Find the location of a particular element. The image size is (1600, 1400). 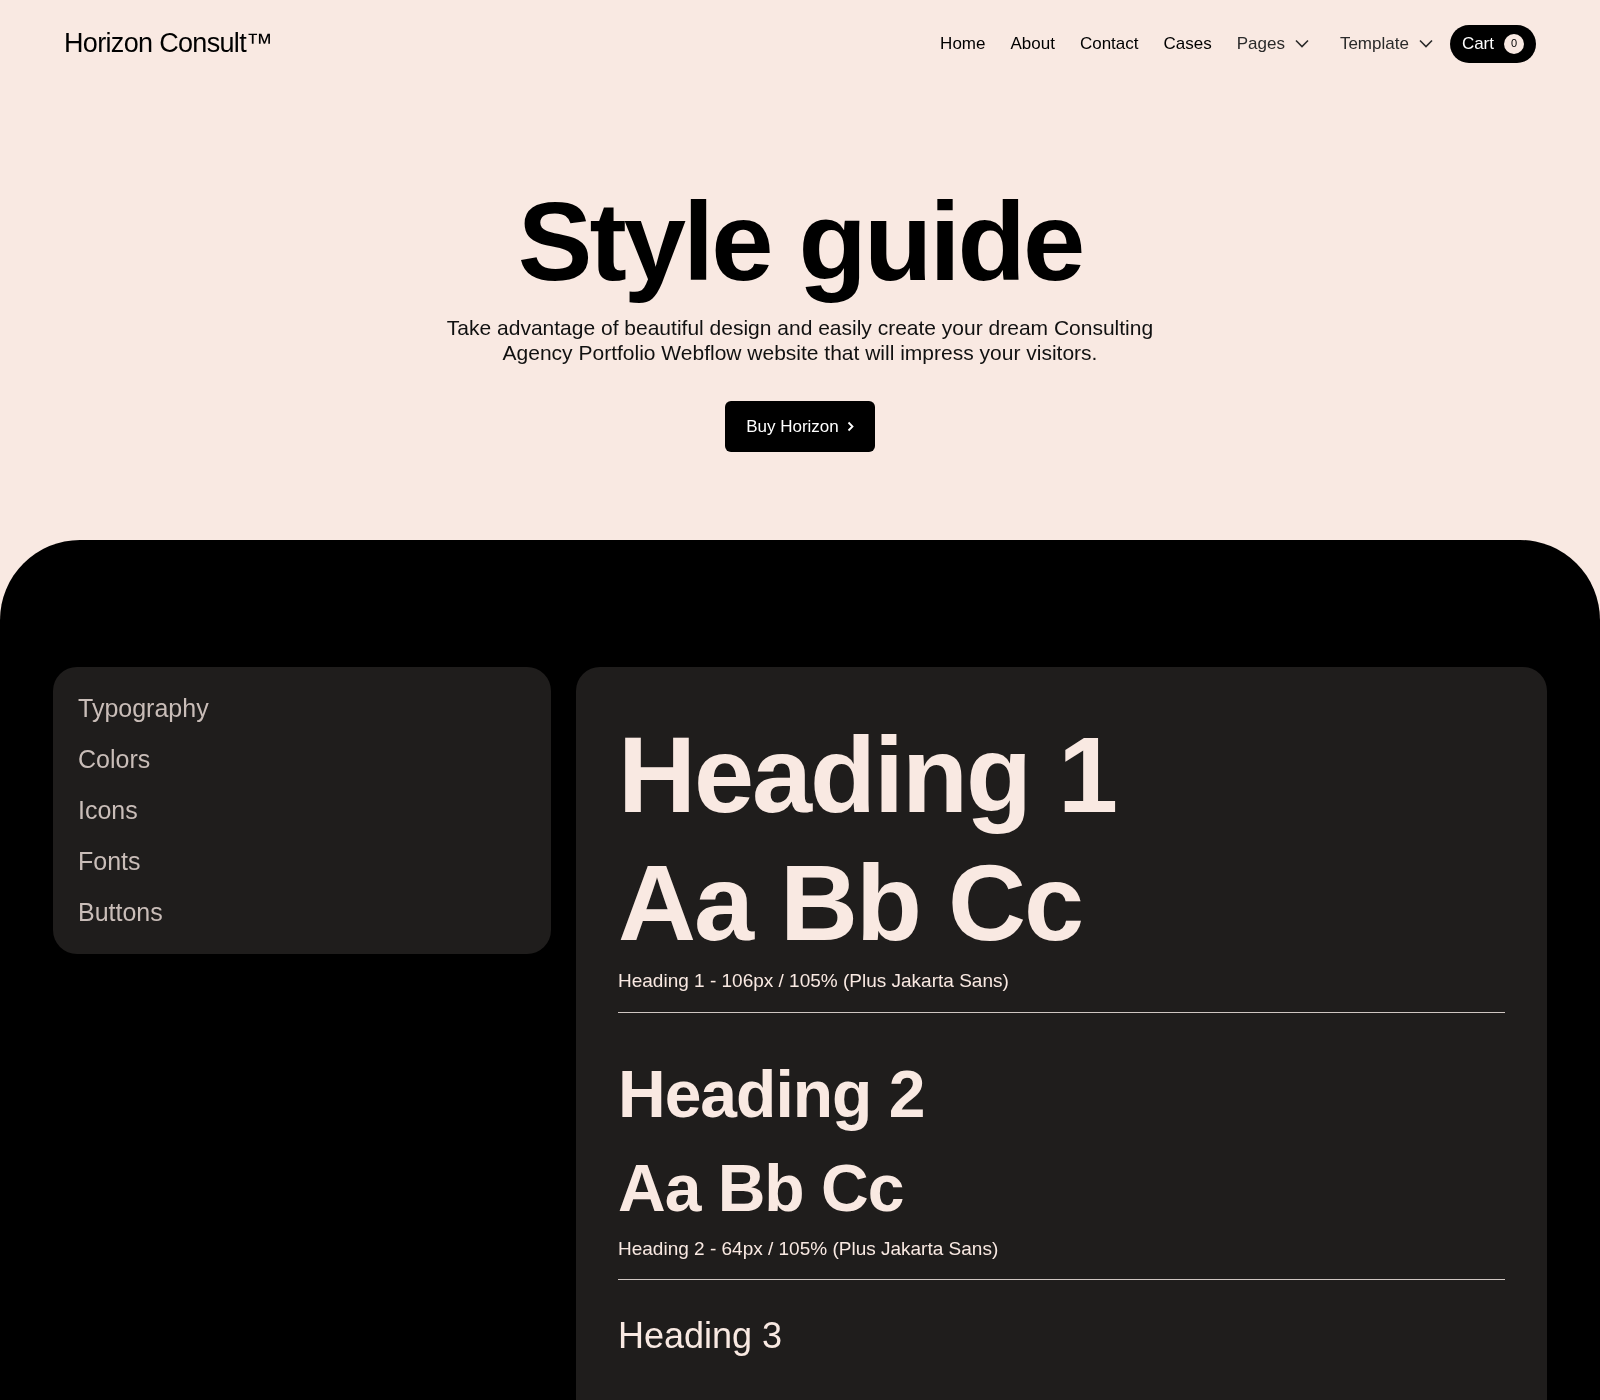

heading-sample: Heading 1 is located at coordinates (868, 775).